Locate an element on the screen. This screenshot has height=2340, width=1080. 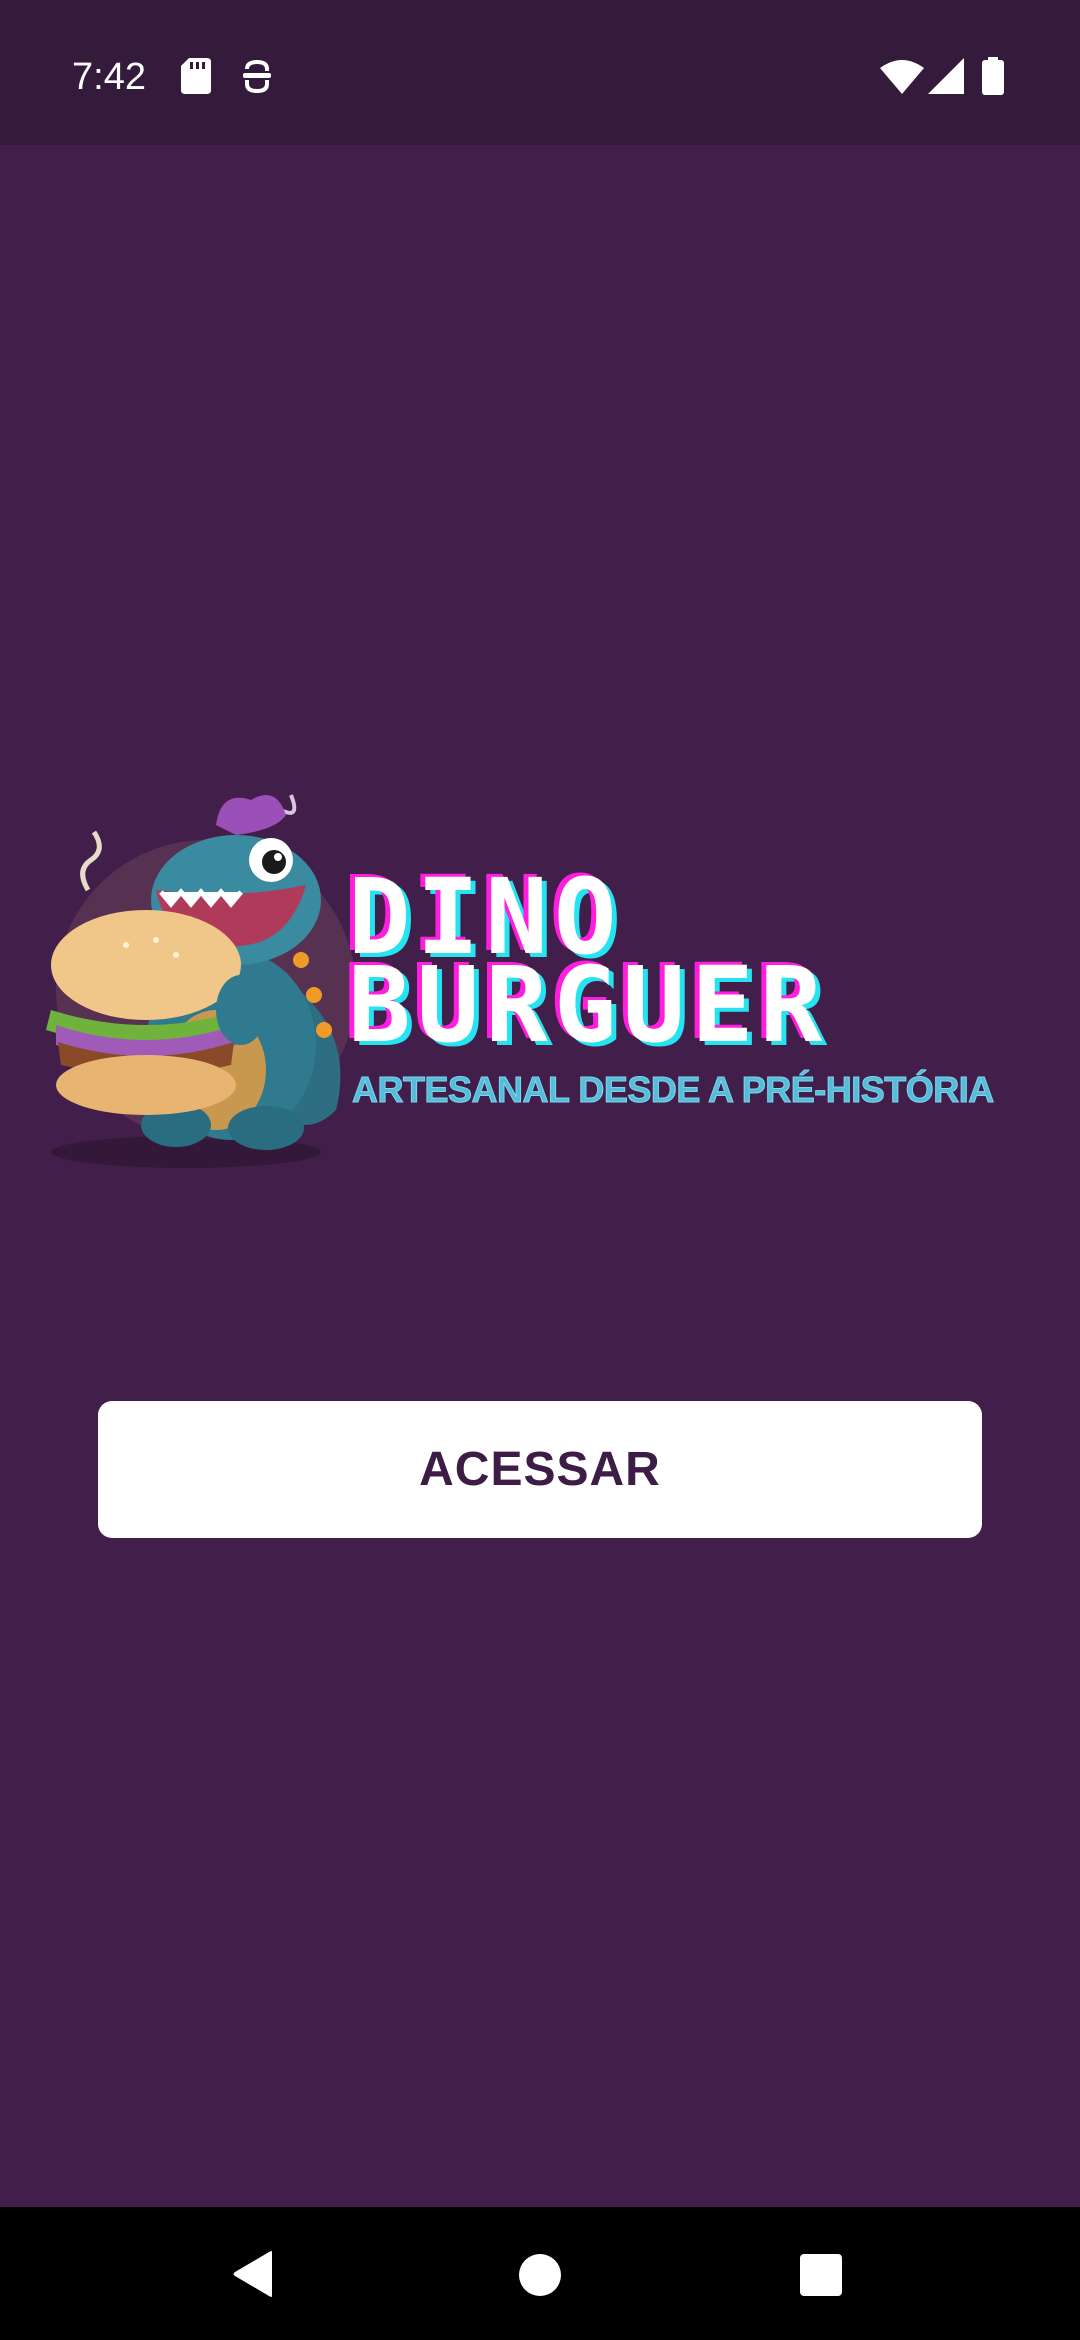
access-button-label: ACESSAR is located at coordinates (540, 1469).